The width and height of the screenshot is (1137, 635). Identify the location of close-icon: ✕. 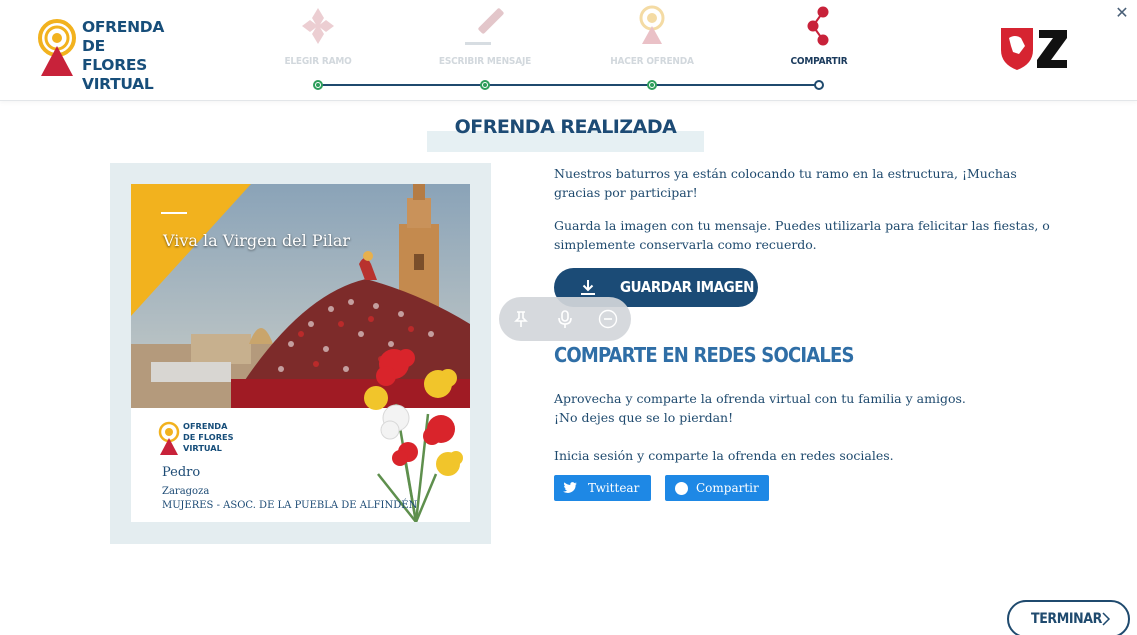
(1122, 12).